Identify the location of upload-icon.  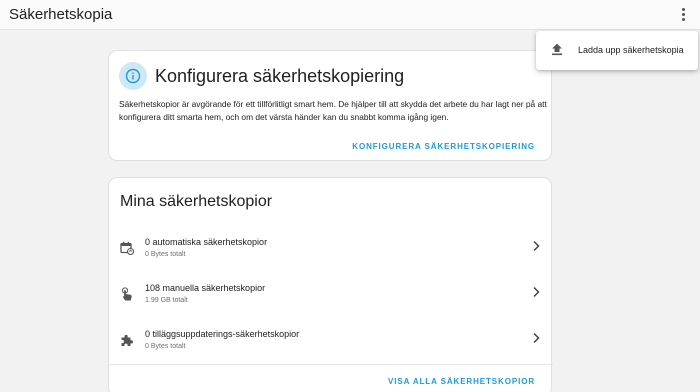
(557, 49).